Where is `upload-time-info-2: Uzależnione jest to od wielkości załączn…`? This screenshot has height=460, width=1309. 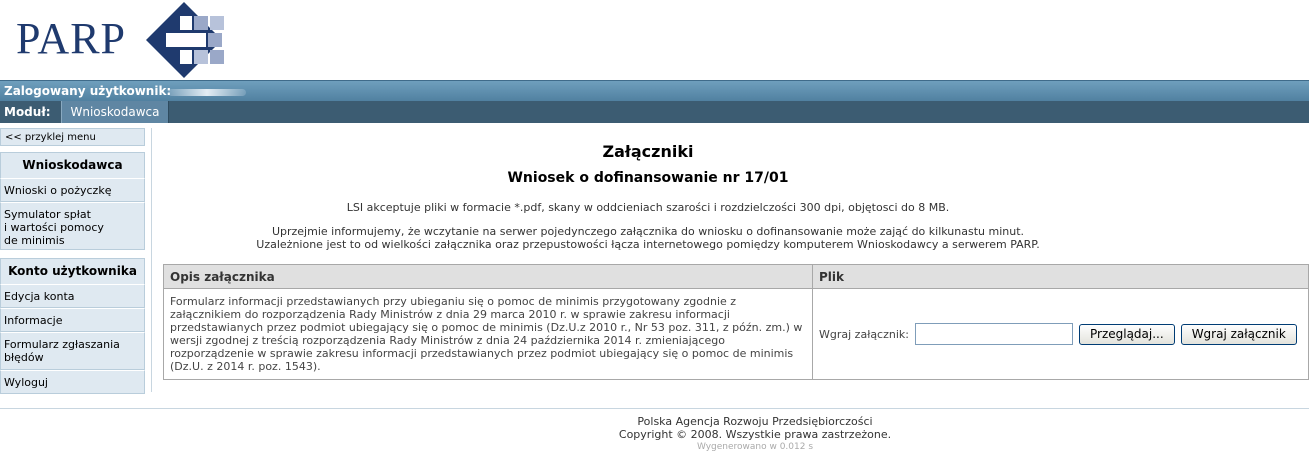 upload-time-info-2: Uzależnione jest to od wielkości załączn… is located at coordinates (648, 244).